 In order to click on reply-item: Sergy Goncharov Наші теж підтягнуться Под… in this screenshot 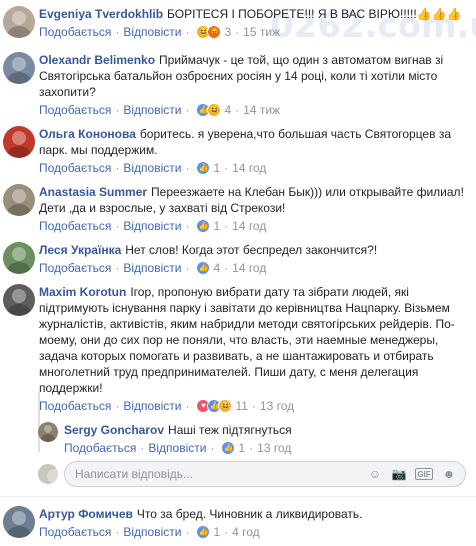, I will do `click(251, 439)`.